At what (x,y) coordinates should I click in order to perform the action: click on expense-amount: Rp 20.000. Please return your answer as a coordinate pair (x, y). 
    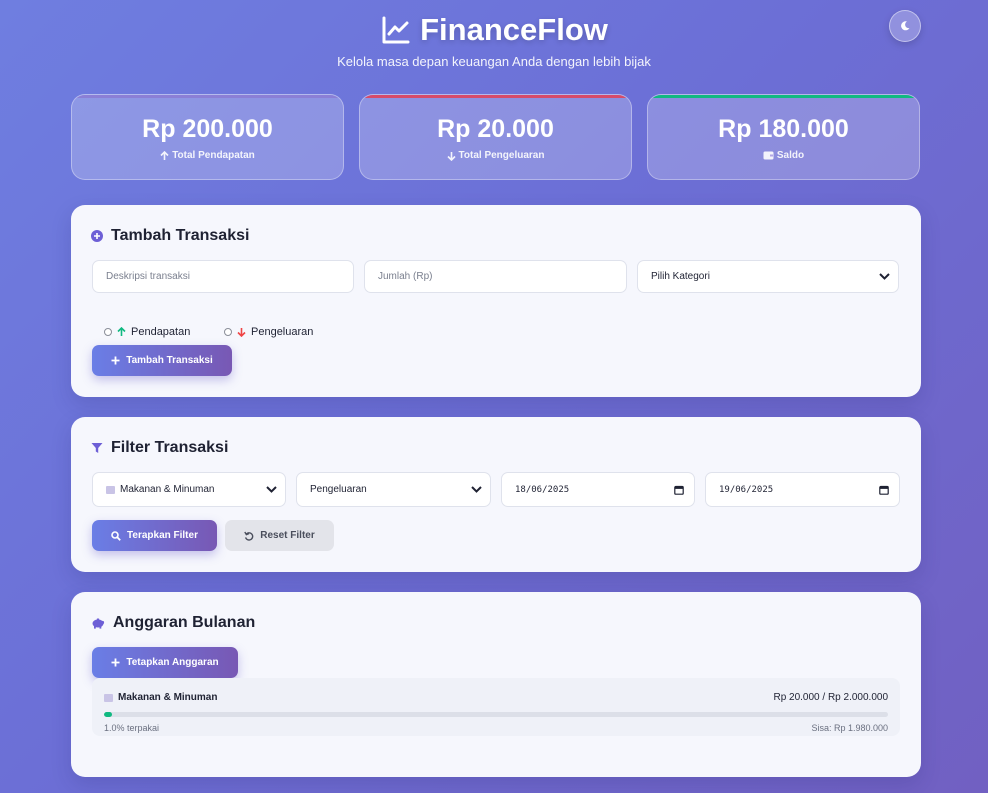
    Looking at the image, I should click on (495, 129).